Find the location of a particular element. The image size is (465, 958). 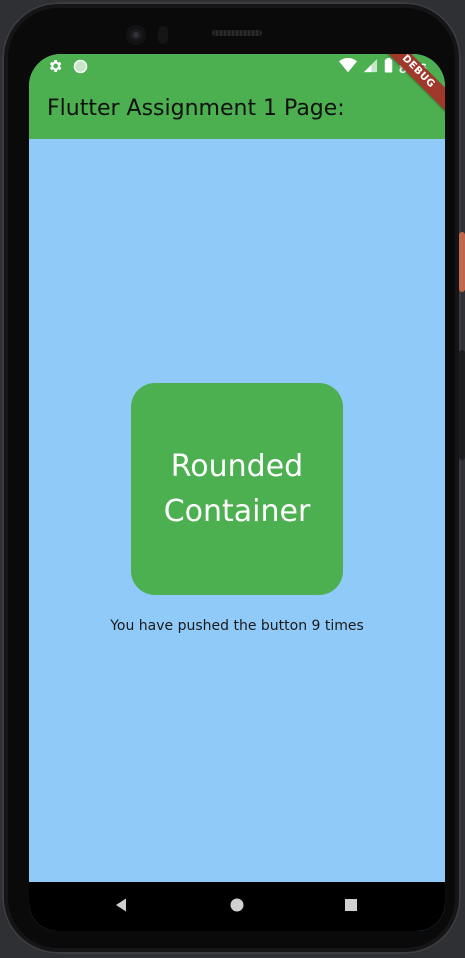

power-button is located at coordinates (462, 262).